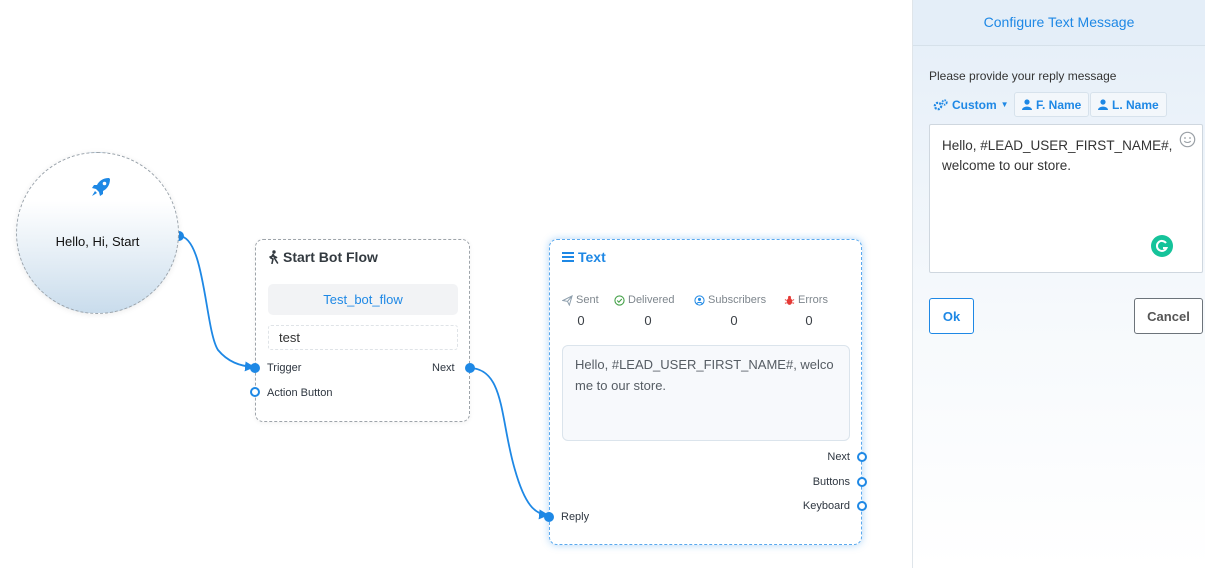  I want to click on user-circle-icon, so click(699, 300).